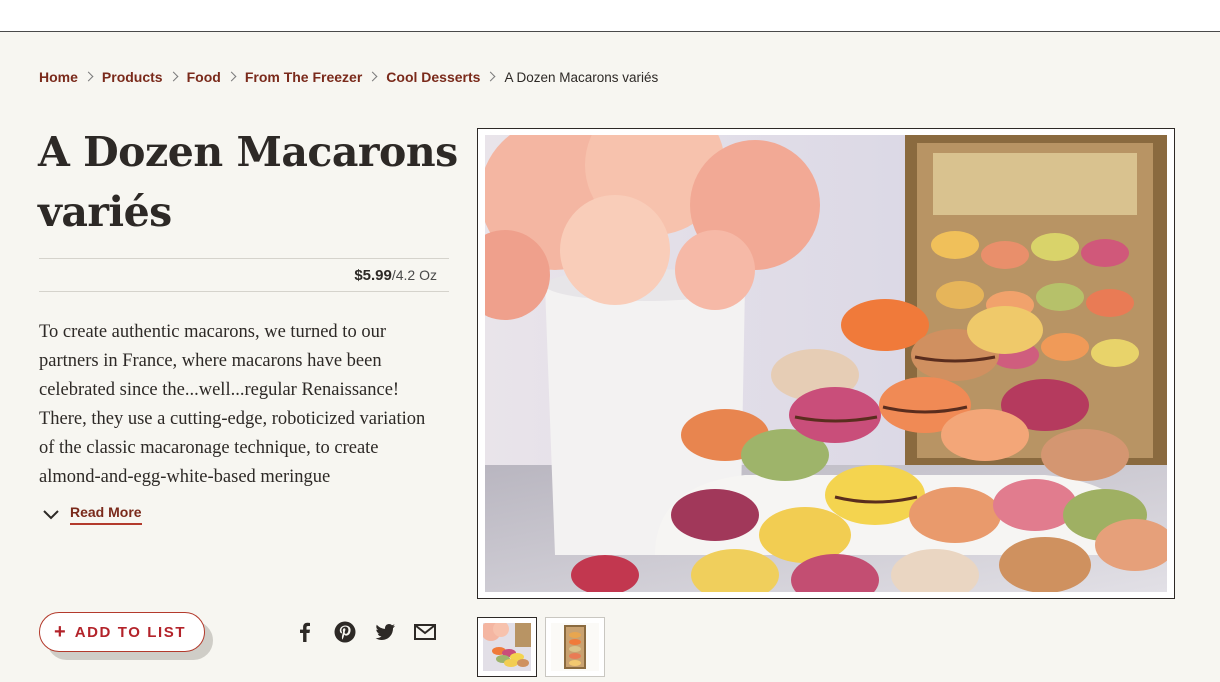 The width and height of the screenshot is (1220, 682). What do you see at coordinates (204, 77) in the screenshot?
I see `breadcrumb-food: Food` at bounding box center [204, 77].